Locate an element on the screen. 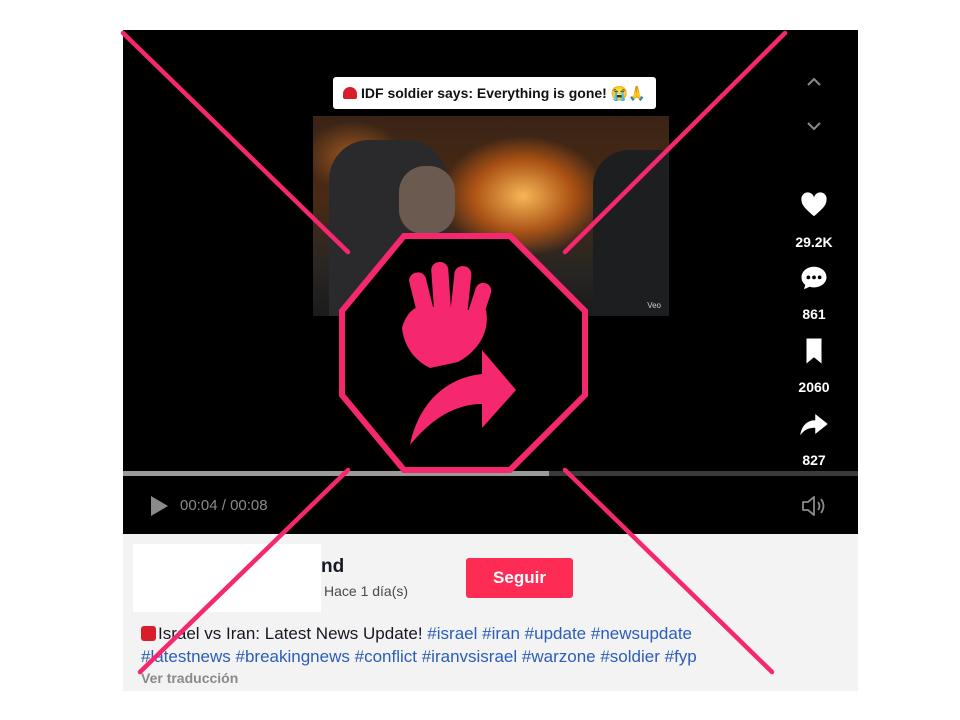 This screenshot has width=960, height=720. comment-icon is located at coordinates (814, 278).